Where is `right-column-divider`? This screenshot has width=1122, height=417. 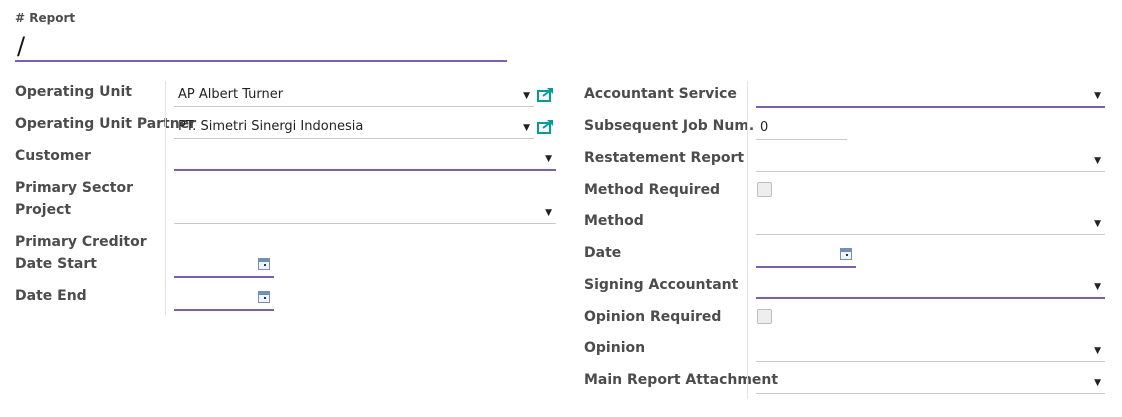
right-column-divider is located at coordinates (747, 240).